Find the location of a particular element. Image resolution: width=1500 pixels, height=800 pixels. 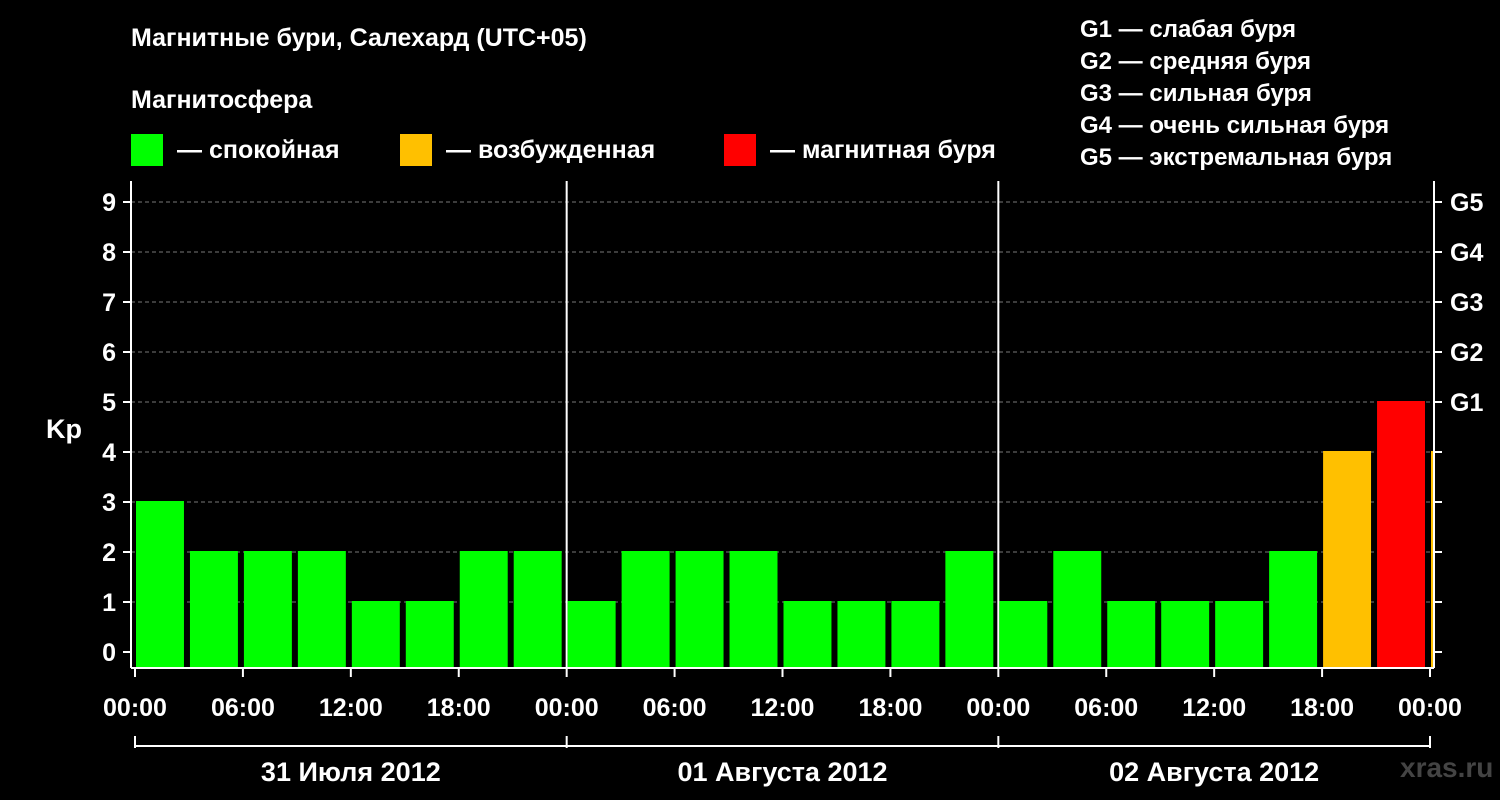

day-label: 31 Июля 2012 is located at coordinates (351, 772).